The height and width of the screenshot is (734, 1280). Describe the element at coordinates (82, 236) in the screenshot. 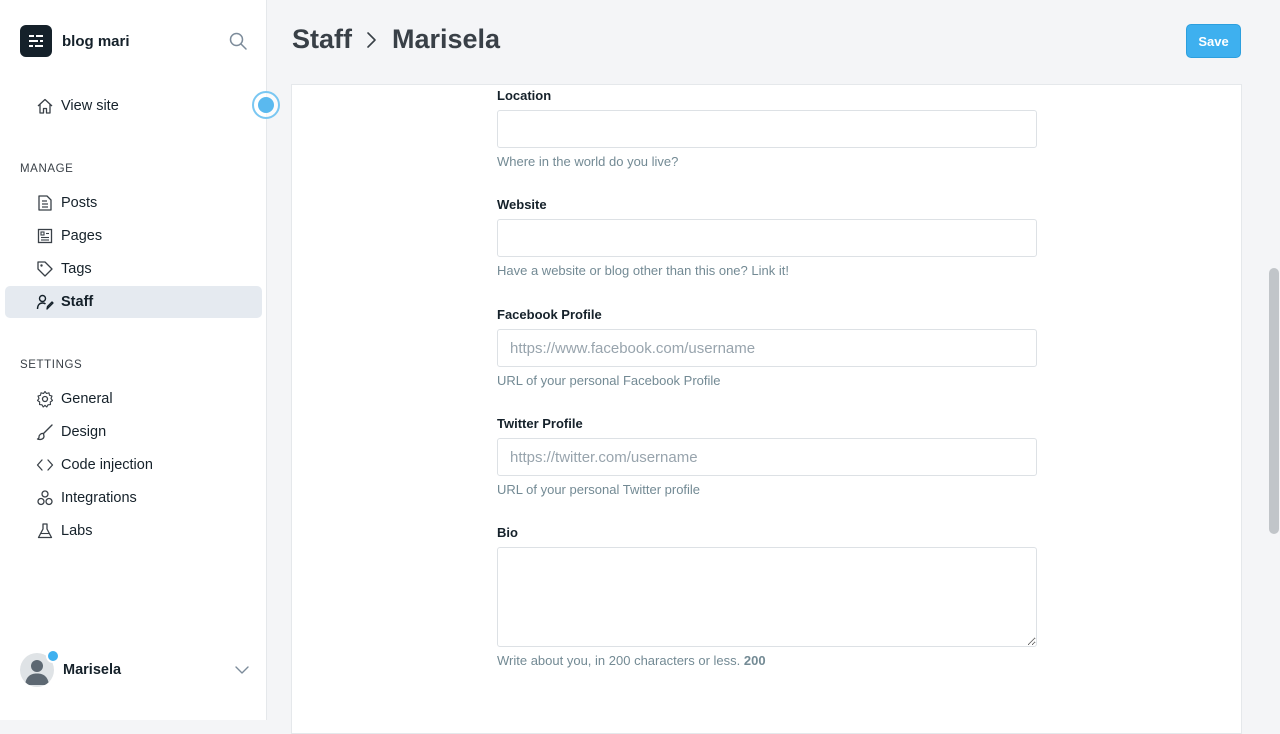

I see `sidebar-item-label: Pages` at that location.